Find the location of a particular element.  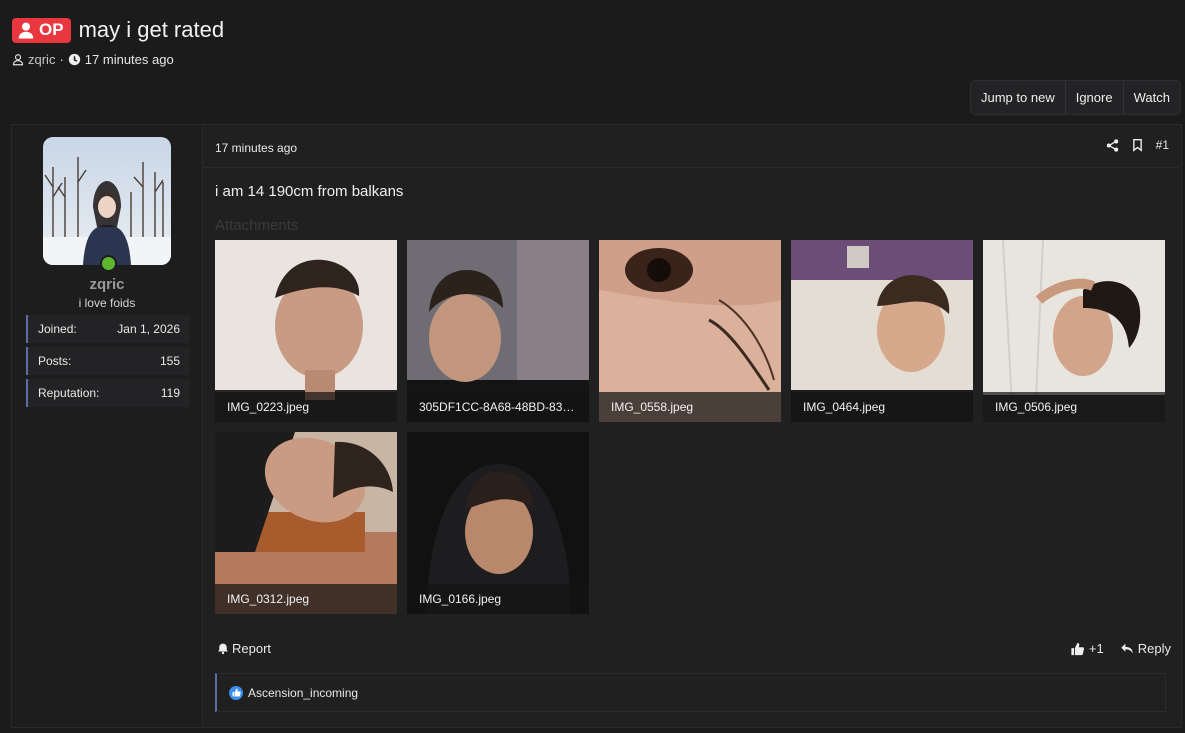

like-count: +1 is located at coordinates (1096, 648).